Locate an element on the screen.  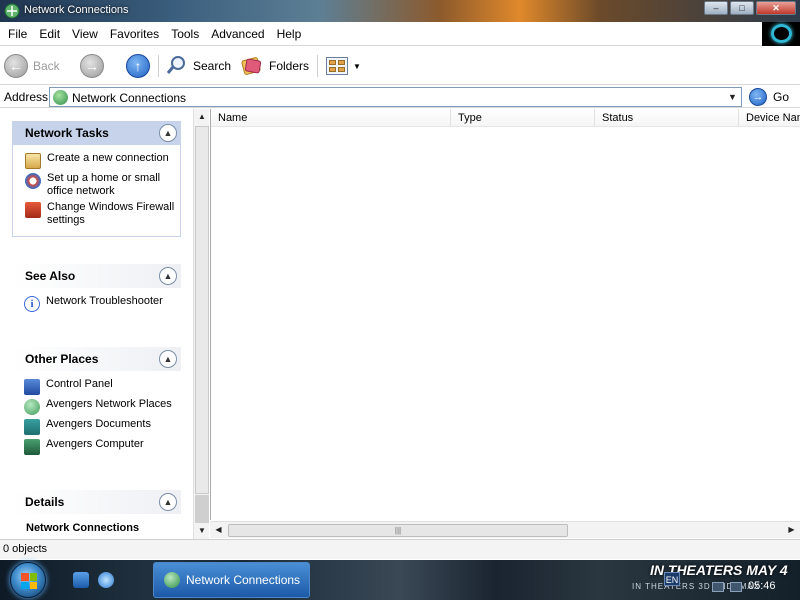
up-button: ↑ is located at coordinates (138, 66).